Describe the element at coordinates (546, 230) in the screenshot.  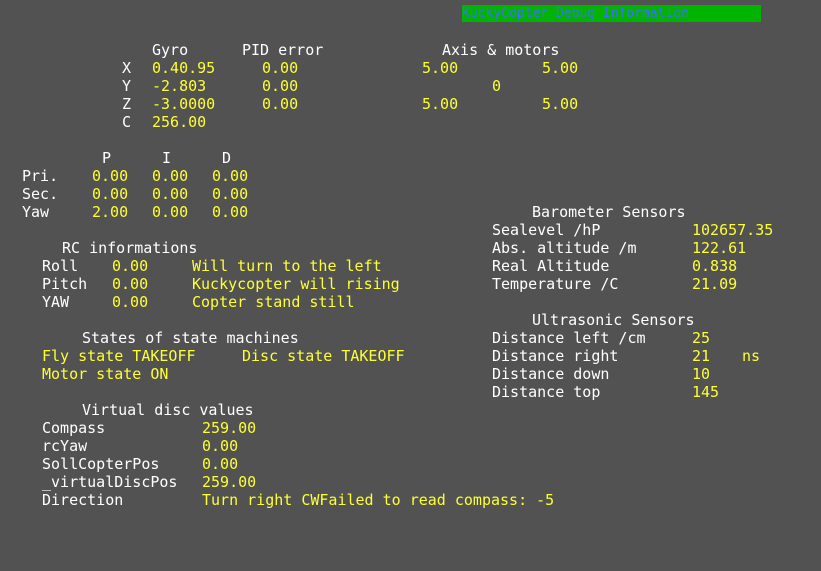
I see `baro-label-sealevel: Sealevel /hP` at that location.